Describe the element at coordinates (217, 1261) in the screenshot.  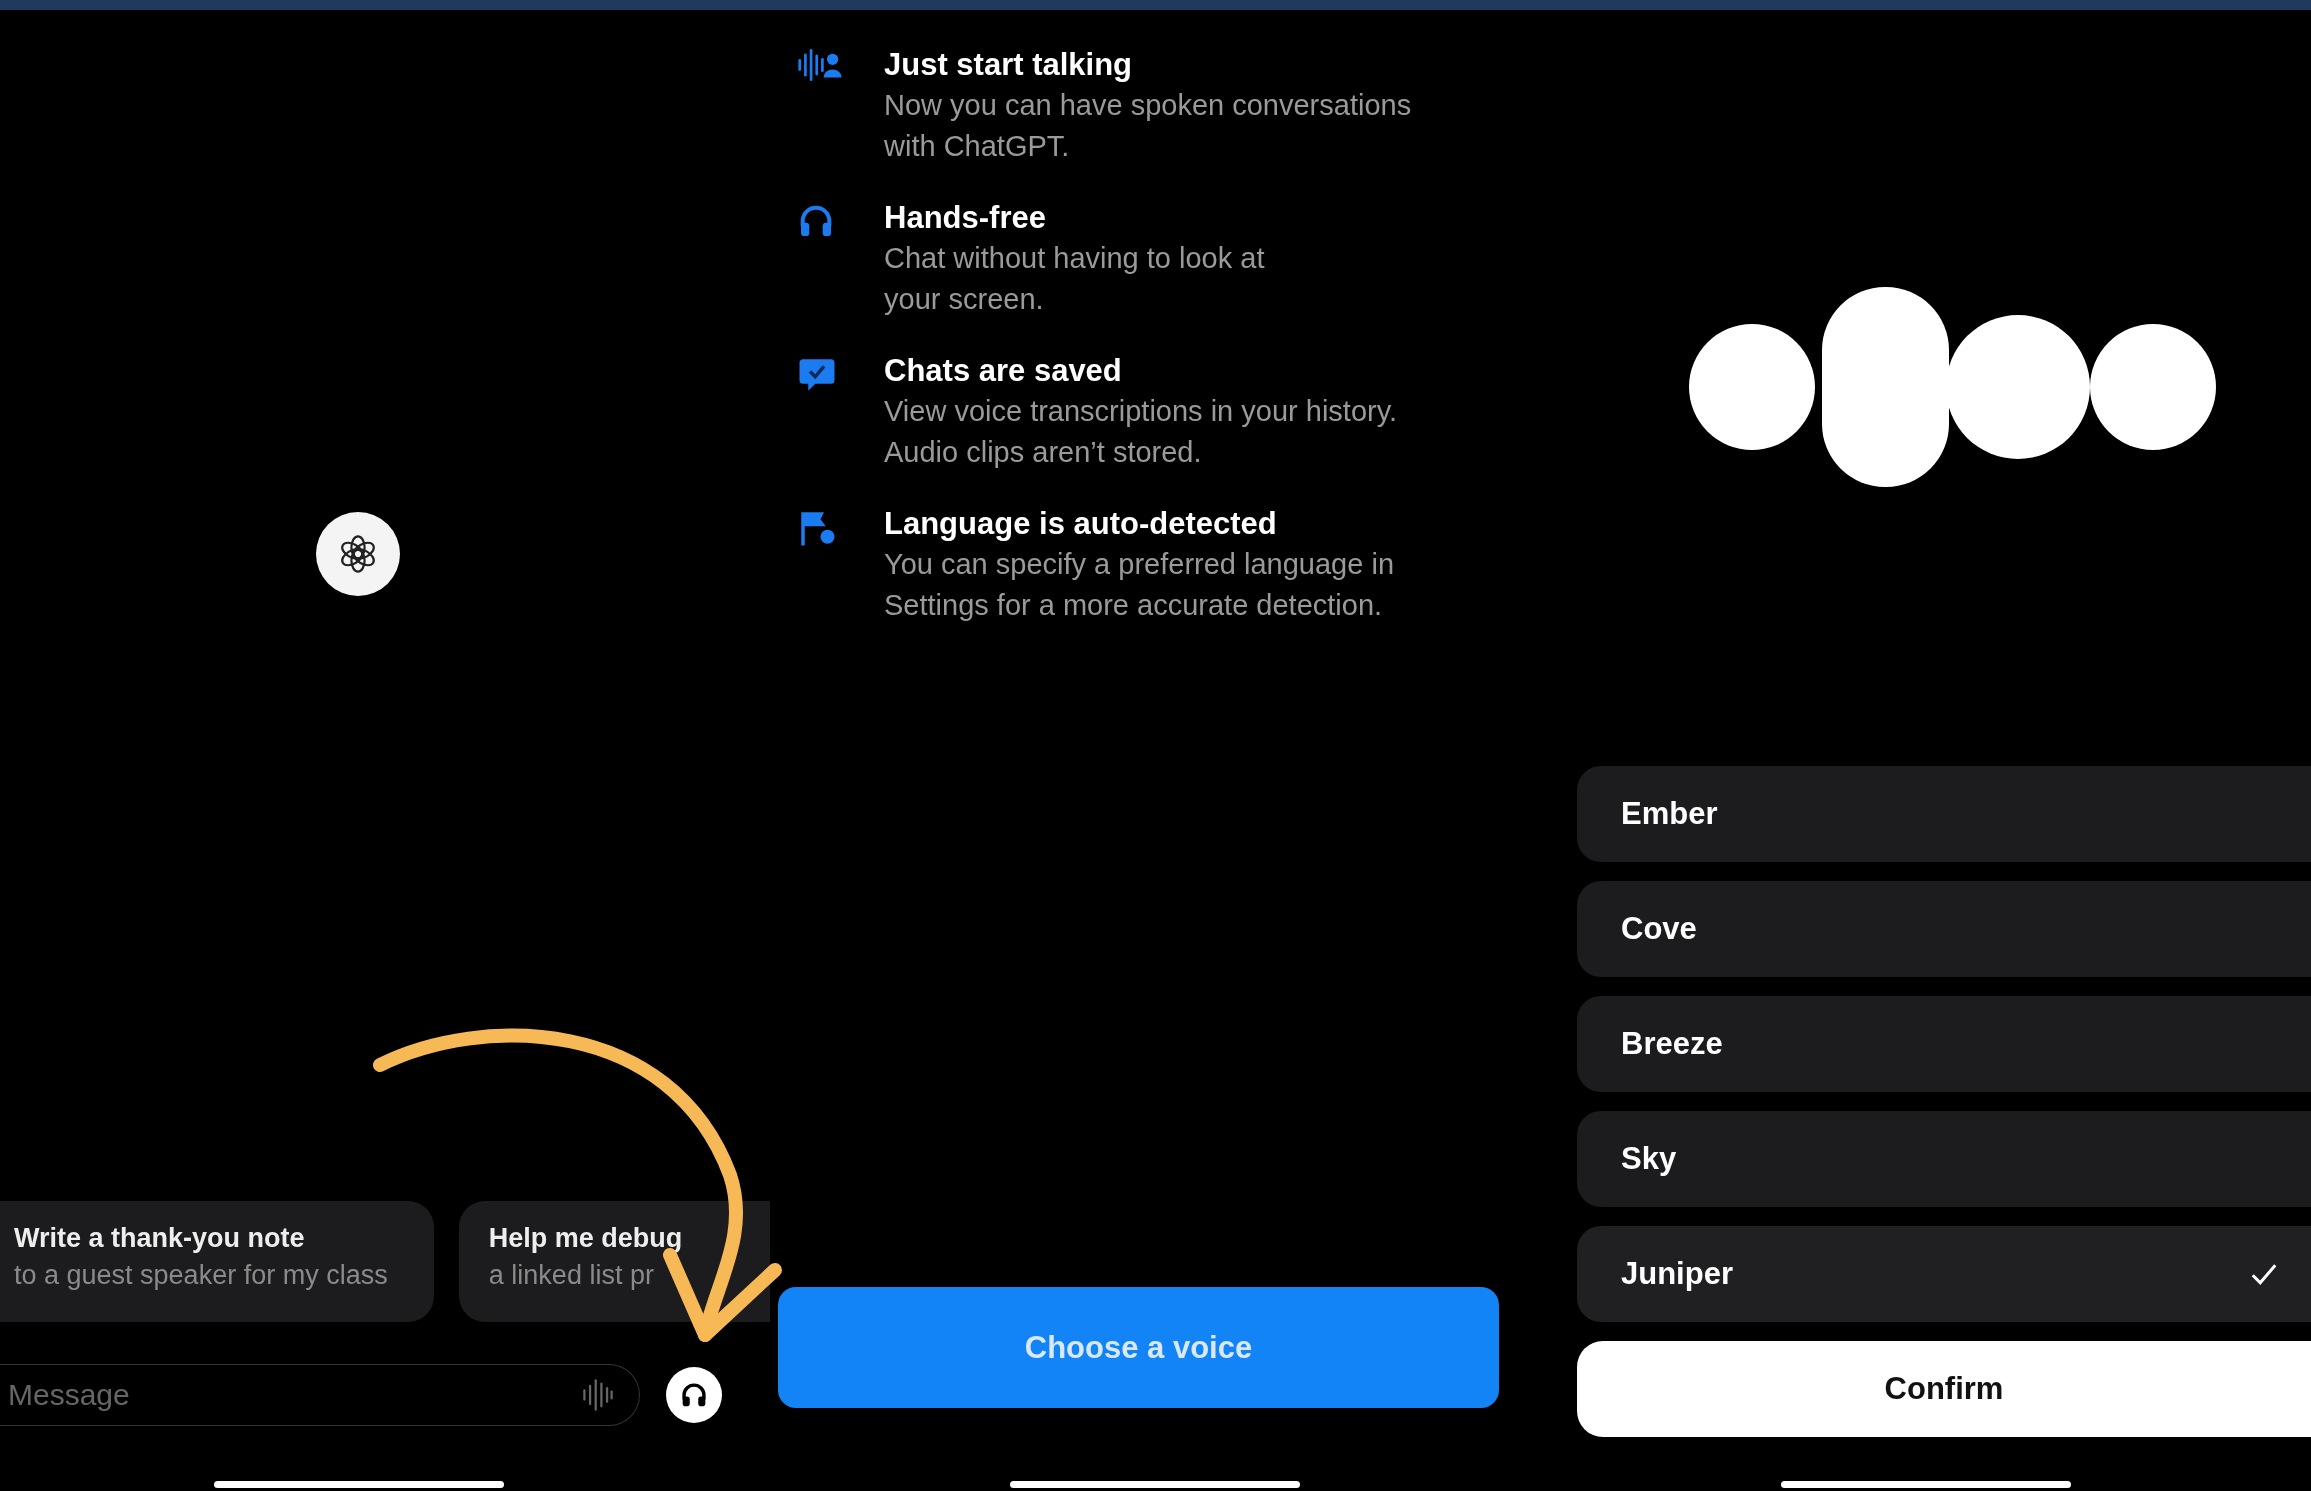
I see `suggestion-card: Write a thank-you note to a guest speaker for my class` at that location.